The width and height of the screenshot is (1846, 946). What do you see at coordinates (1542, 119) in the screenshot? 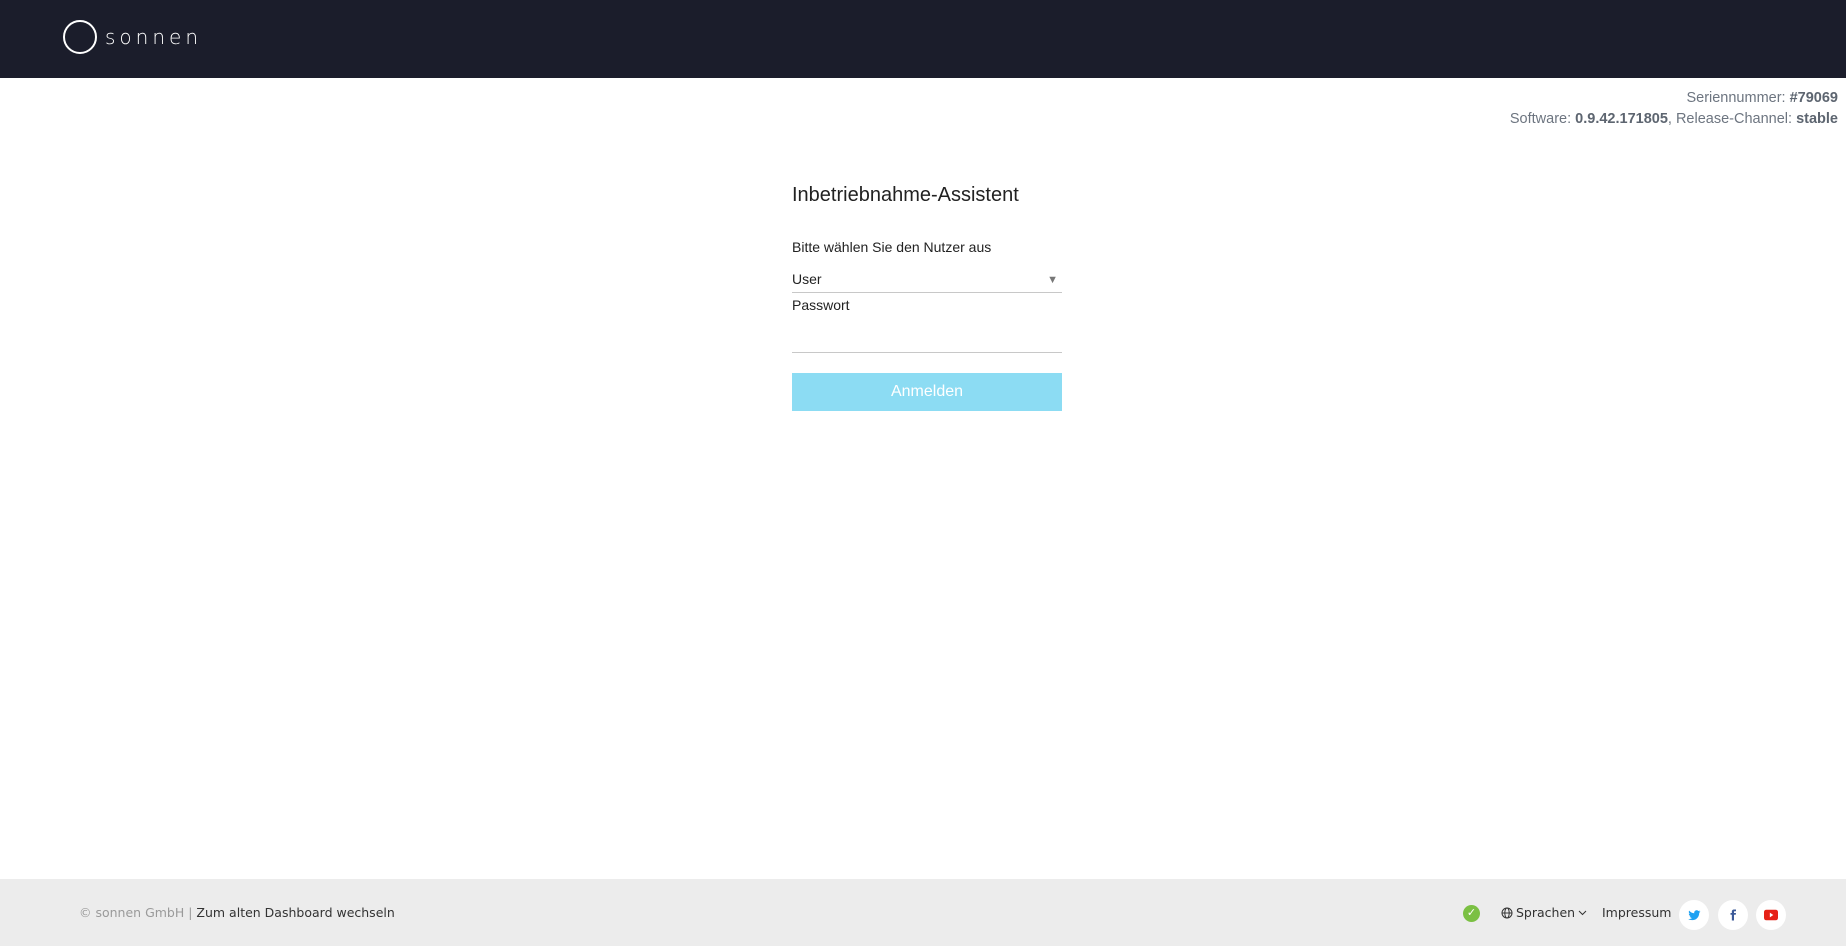
I see `software-label: Software:` at bounding box center [1542, 119].